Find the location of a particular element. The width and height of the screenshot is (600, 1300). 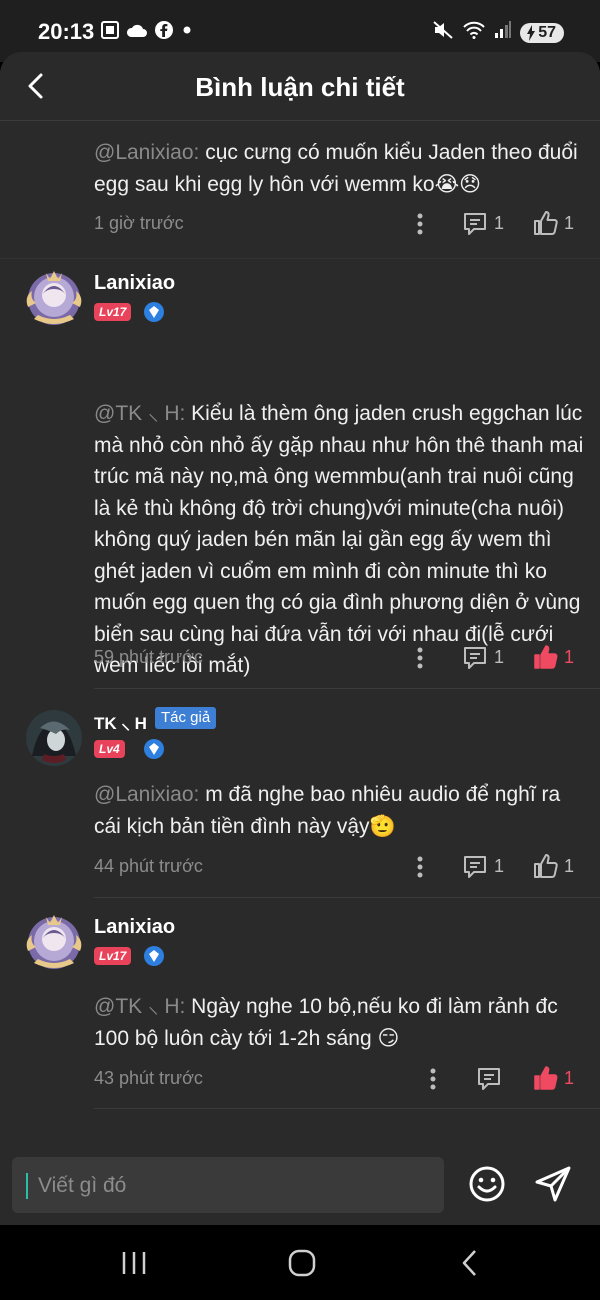

status-time: 20:13 is located at coordinates (66, 31).